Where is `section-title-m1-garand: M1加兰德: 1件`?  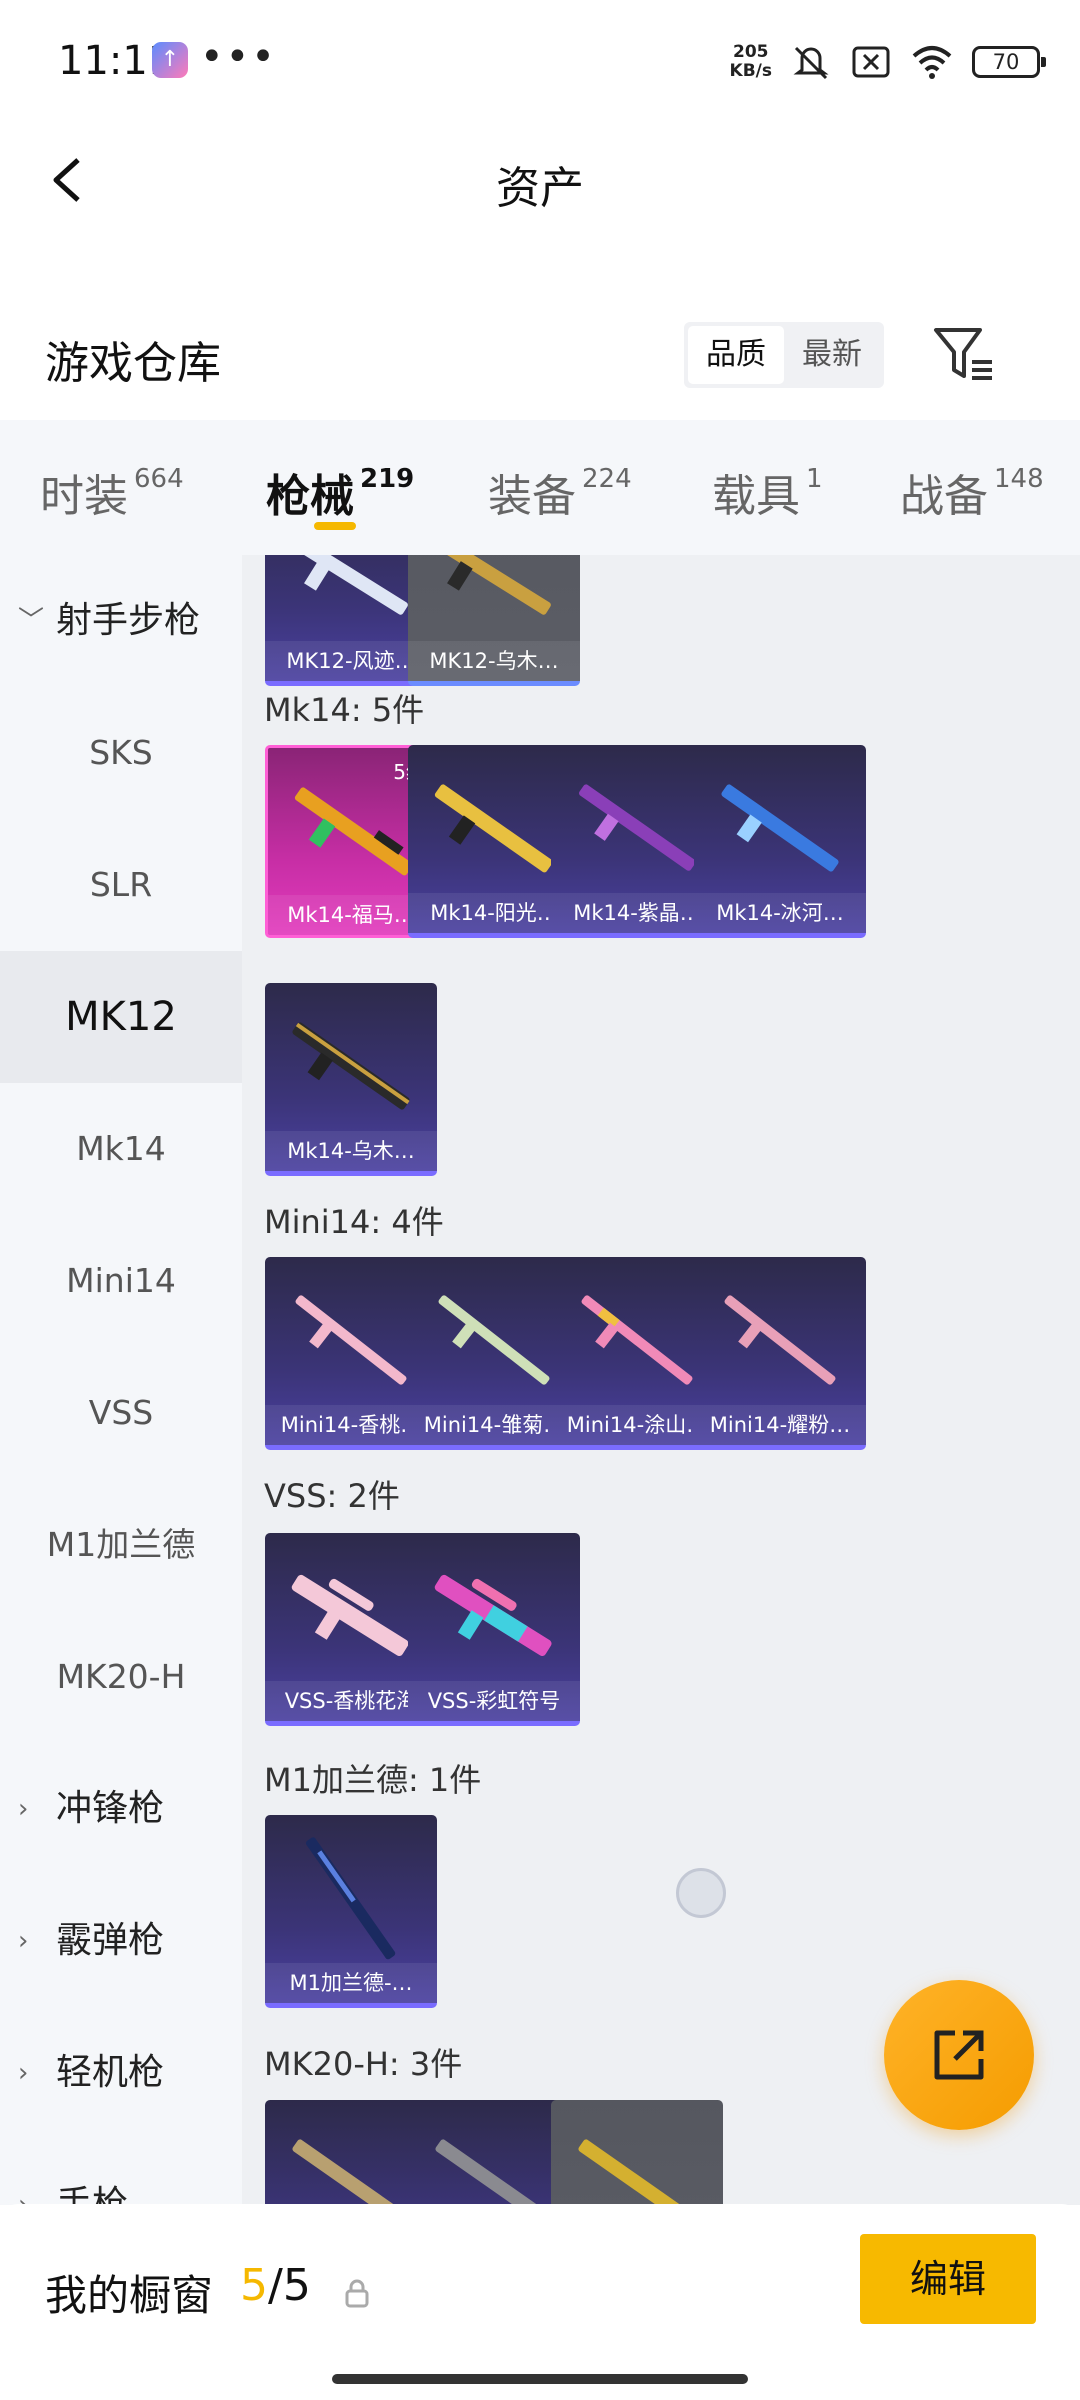
section-title-m1-garand: M1加兰德: 1件 is located at coordinates (373, 1780).